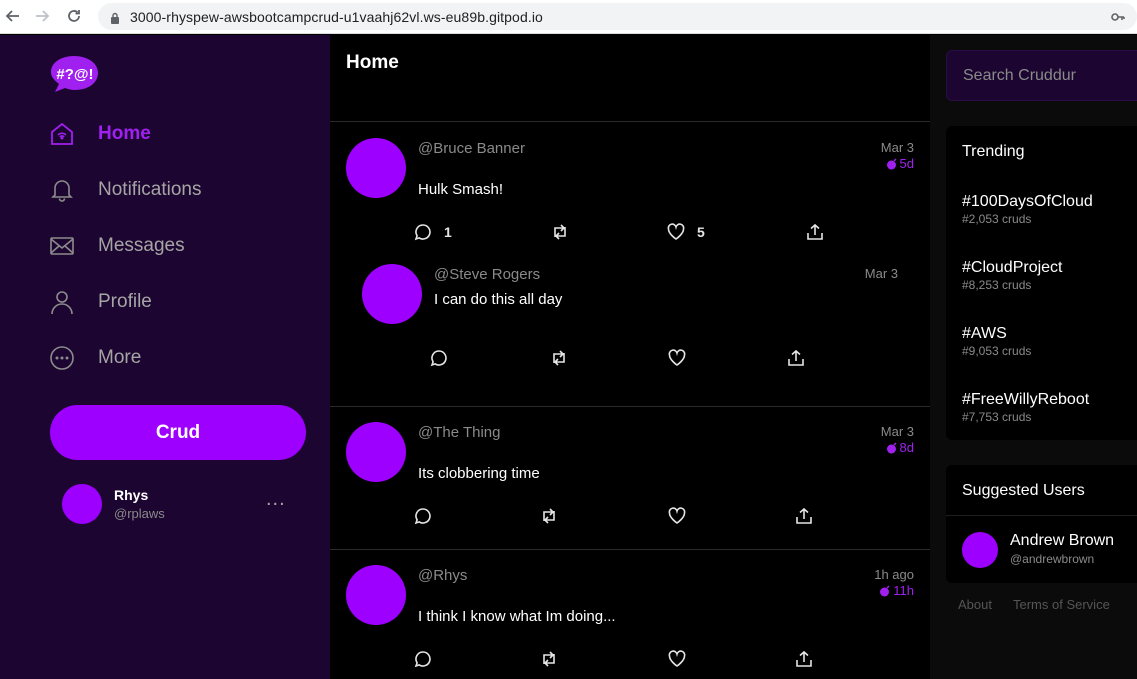 The height and width of the screenshot is (679, 1137). I want to click on cruddur-logo: #?@!, so click(75, 74).